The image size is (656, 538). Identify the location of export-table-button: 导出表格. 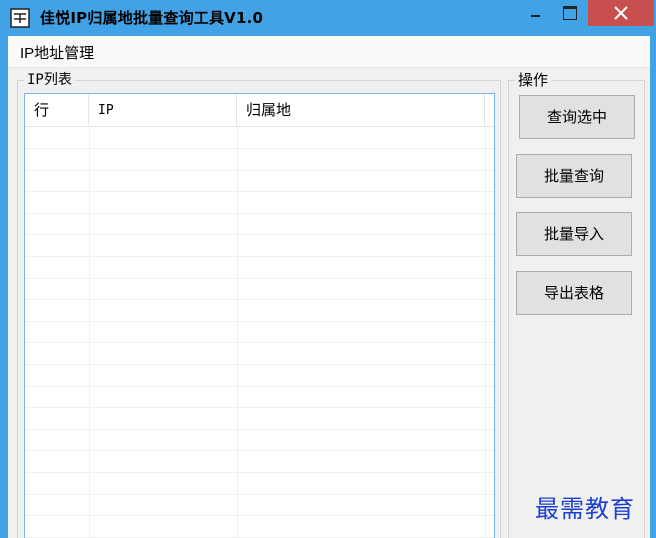
(574, 293).